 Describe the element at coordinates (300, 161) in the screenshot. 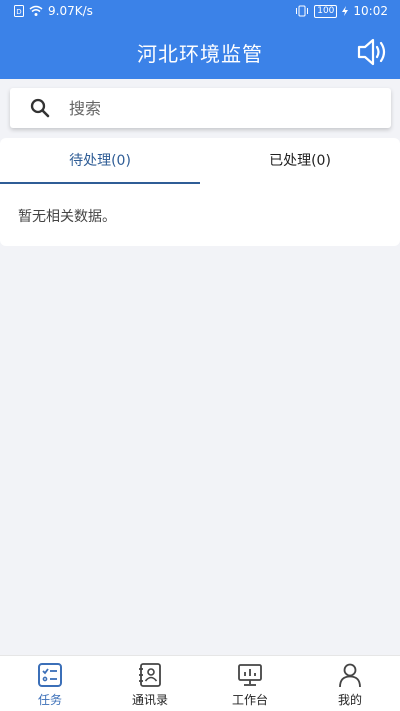

I see `tab-processed: 已处理(0)` at that location.